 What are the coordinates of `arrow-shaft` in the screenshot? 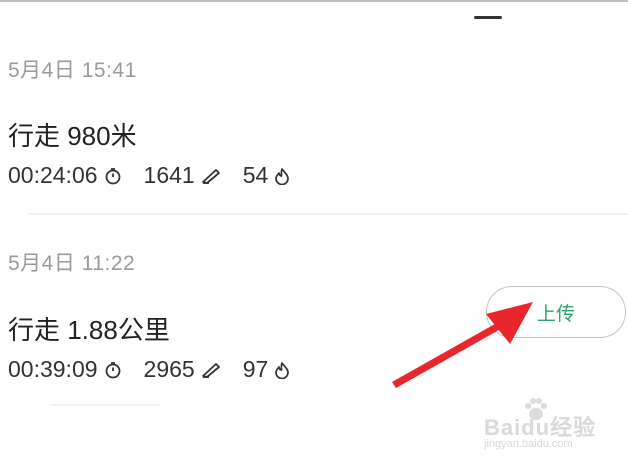 It's located at (449, 354).